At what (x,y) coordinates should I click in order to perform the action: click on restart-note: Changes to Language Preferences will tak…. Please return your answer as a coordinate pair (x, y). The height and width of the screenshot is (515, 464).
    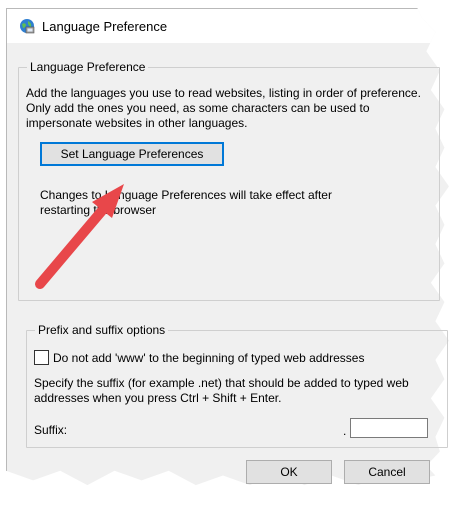
    Looking at the image, I should click on (186, 202).